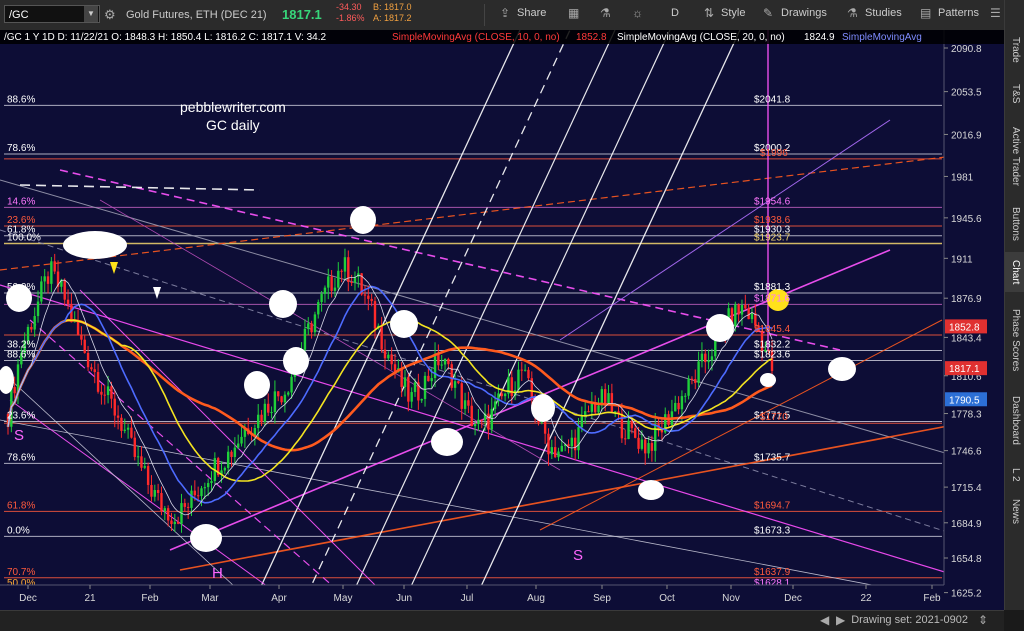 The image size is (1024, 631). Describe the element at coordinates (772, 201) in the screenshot. I see `level-price-label: $1954.6` at that location.